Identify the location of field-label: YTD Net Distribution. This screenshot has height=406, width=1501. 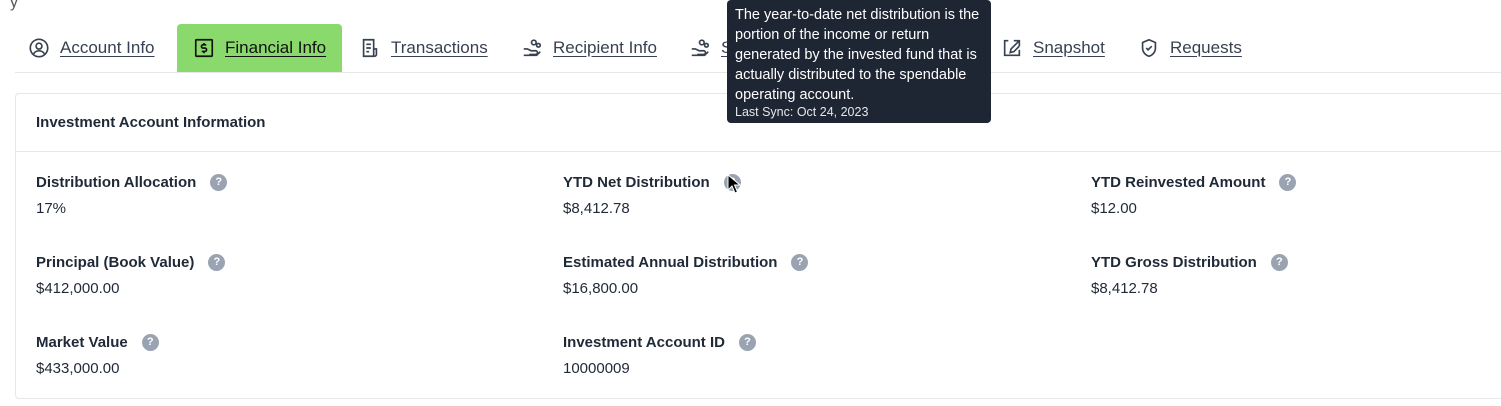
(636, 182).